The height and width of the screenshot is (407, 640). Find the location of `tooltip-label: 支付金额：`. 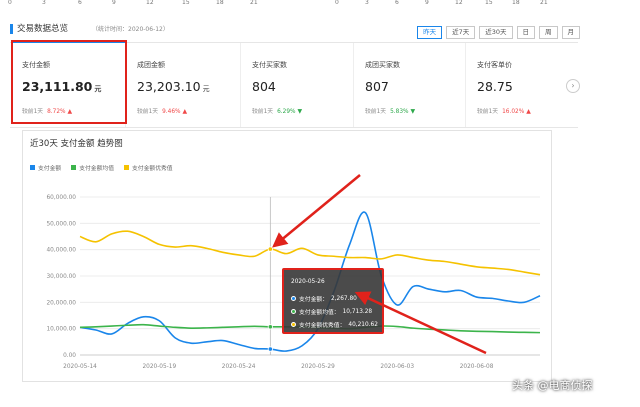

tooltip-label: 支付金额： is located at coordinates (313, 300).